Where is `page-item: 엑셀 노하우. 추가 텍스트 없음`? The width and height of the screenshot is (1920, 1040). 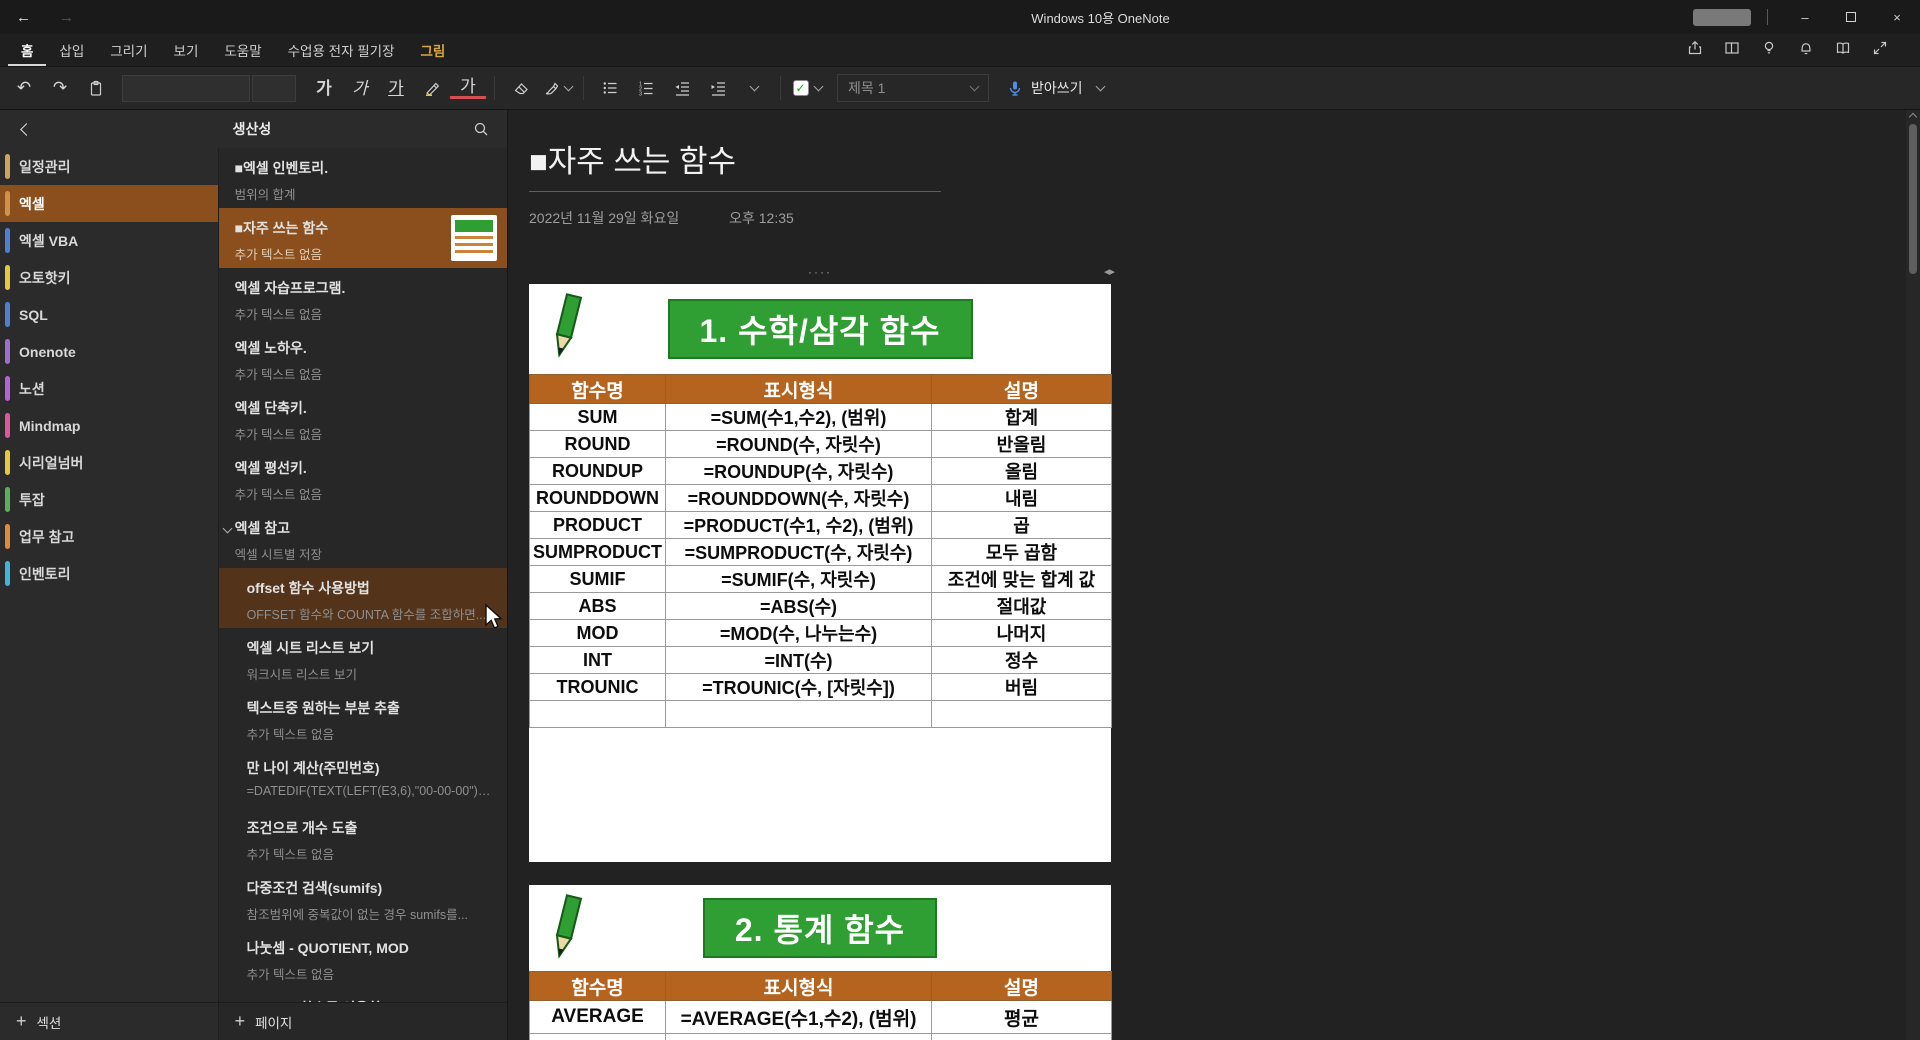 page-item: 엑셀 노하우. 추가 텍스트 없음 is located at coordinates (363, 358).